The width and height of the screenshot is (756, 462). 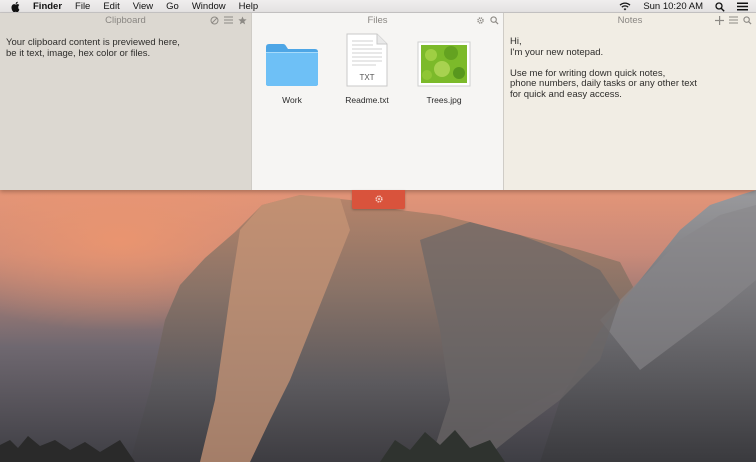 I want to click on menubar-status-area: Sun 10:20 AM, so click(x=683, y=6).